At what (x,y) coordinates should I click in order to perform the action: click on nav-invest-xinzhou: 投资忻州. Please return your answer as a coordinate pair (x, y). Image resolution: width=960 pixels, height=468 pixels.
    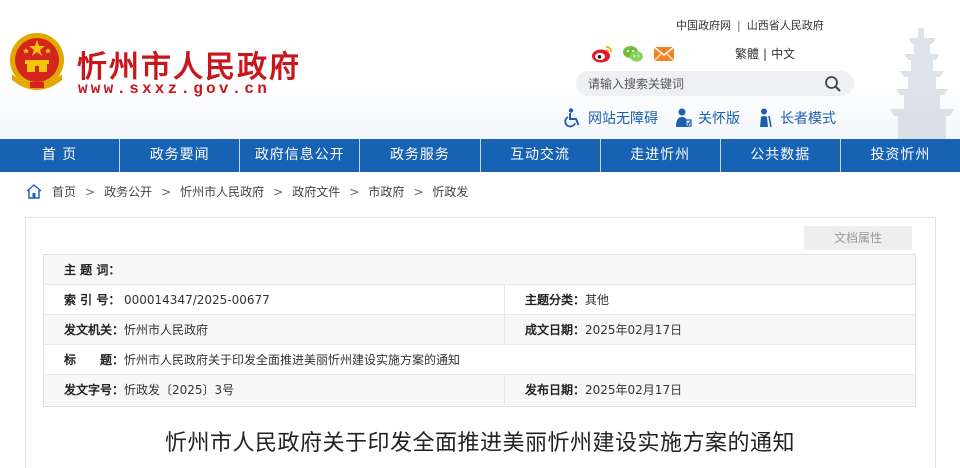
    Looking at the image, I should click on (900, 155).